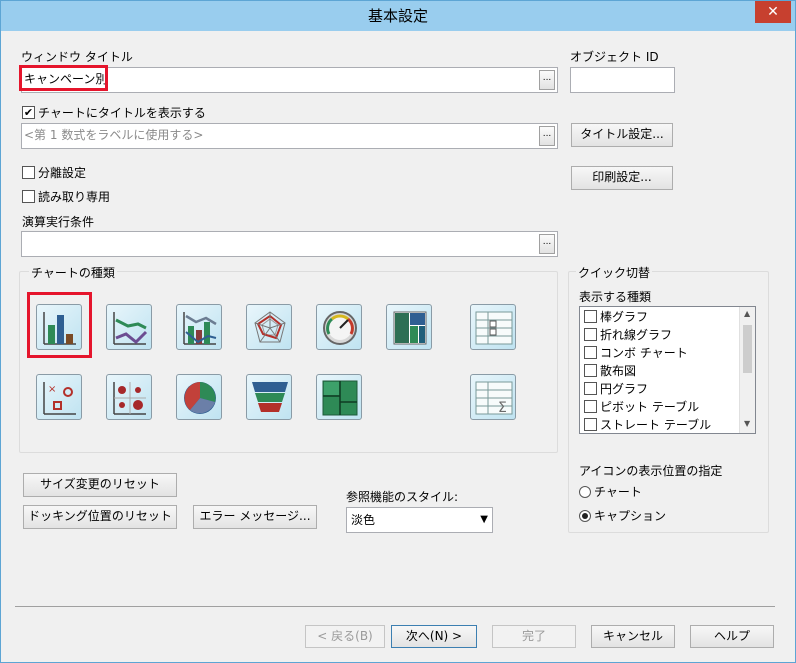 This screenshot has width=796, height=663. I want to click on chart-types-group-label: チャートの種類, so click(73, 272).